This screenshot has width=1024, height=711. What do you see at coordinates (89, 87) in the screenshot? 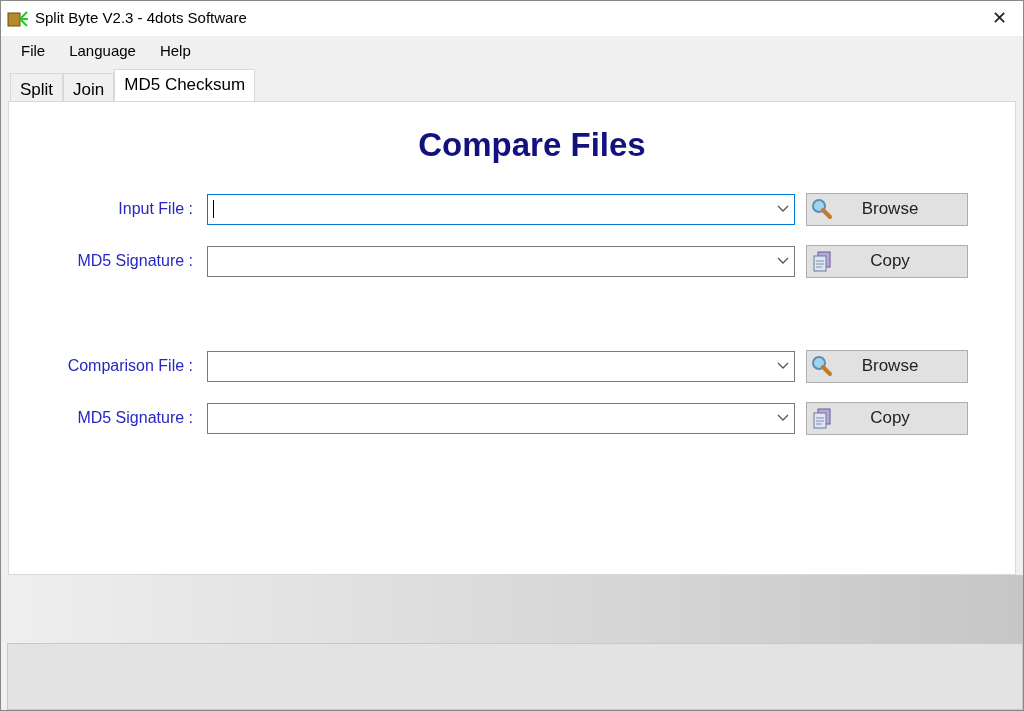
I see `tab: Join` at bounding box center [89, 87].